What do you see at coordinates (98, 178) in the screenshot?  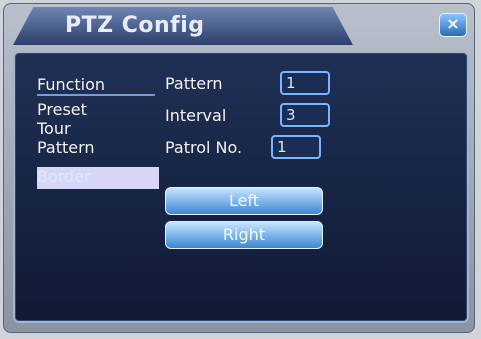 I see `menu-item-border: Border` at bounding box center [98, 178].